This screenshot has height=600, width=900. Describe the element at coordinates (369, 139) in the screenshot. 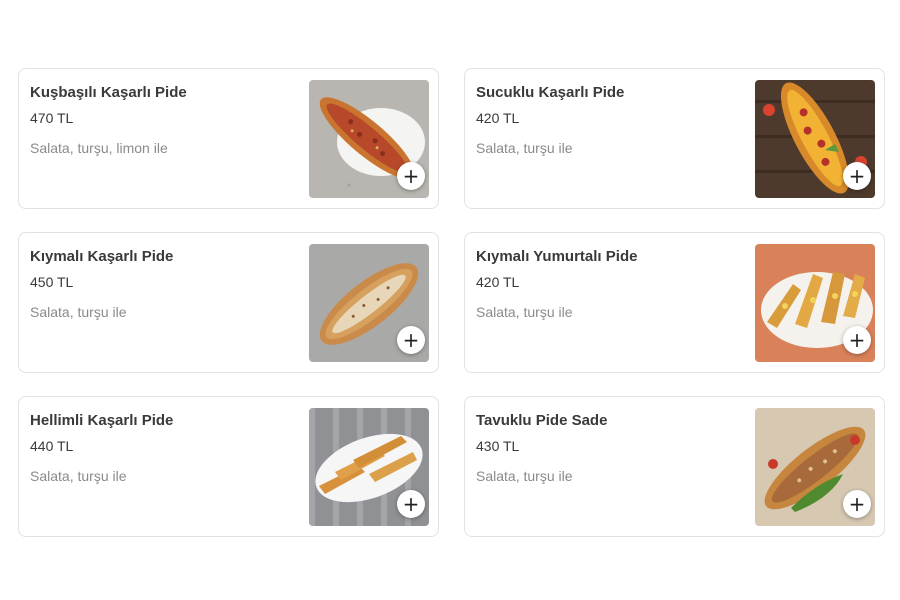

I see `pide-kusbasi-photo: +` at that location.